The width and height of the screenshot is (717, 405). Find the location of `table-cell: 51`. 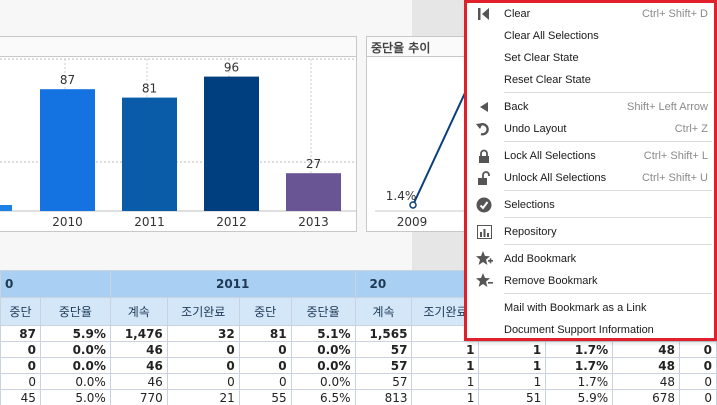

table-cell: 51 is located at coordinates (512, 397).